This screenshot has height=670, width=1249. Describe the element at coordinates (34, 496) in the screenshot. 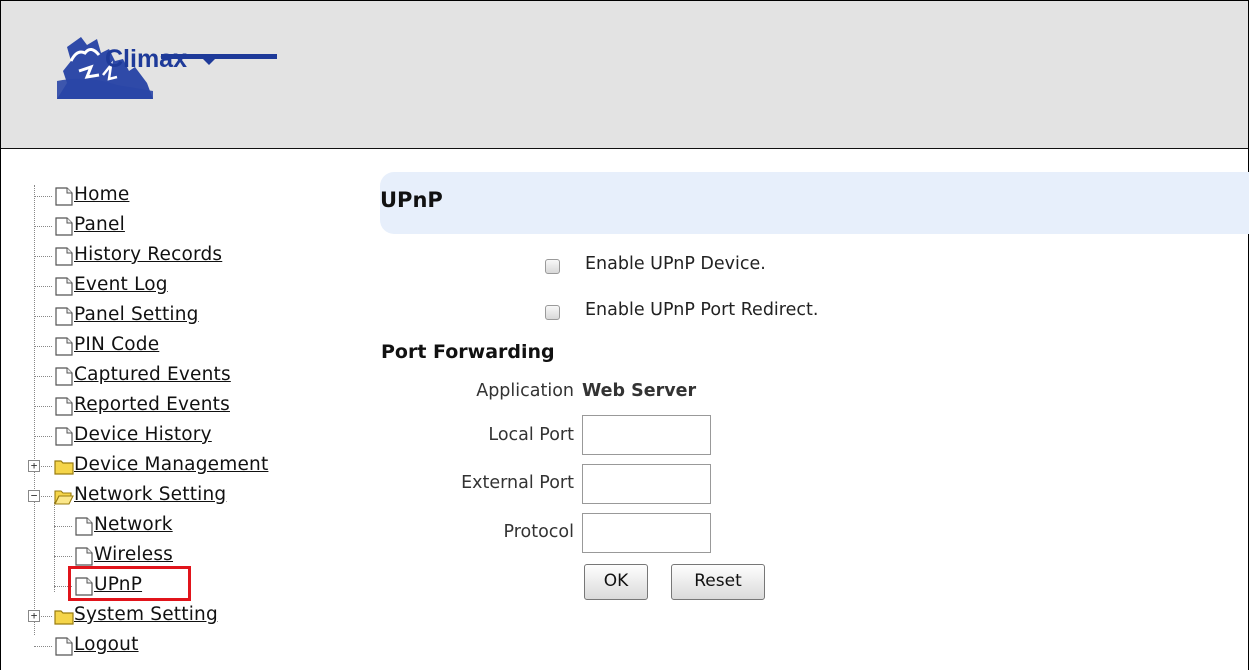

I see `collapse-toggle-icon: −` at that location.